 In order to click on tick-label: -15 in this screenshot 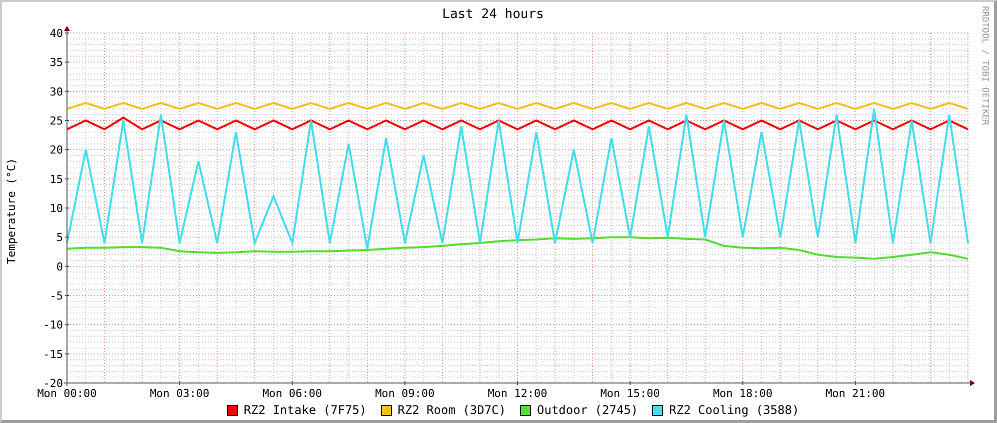, I will do `click(53, 354)`.